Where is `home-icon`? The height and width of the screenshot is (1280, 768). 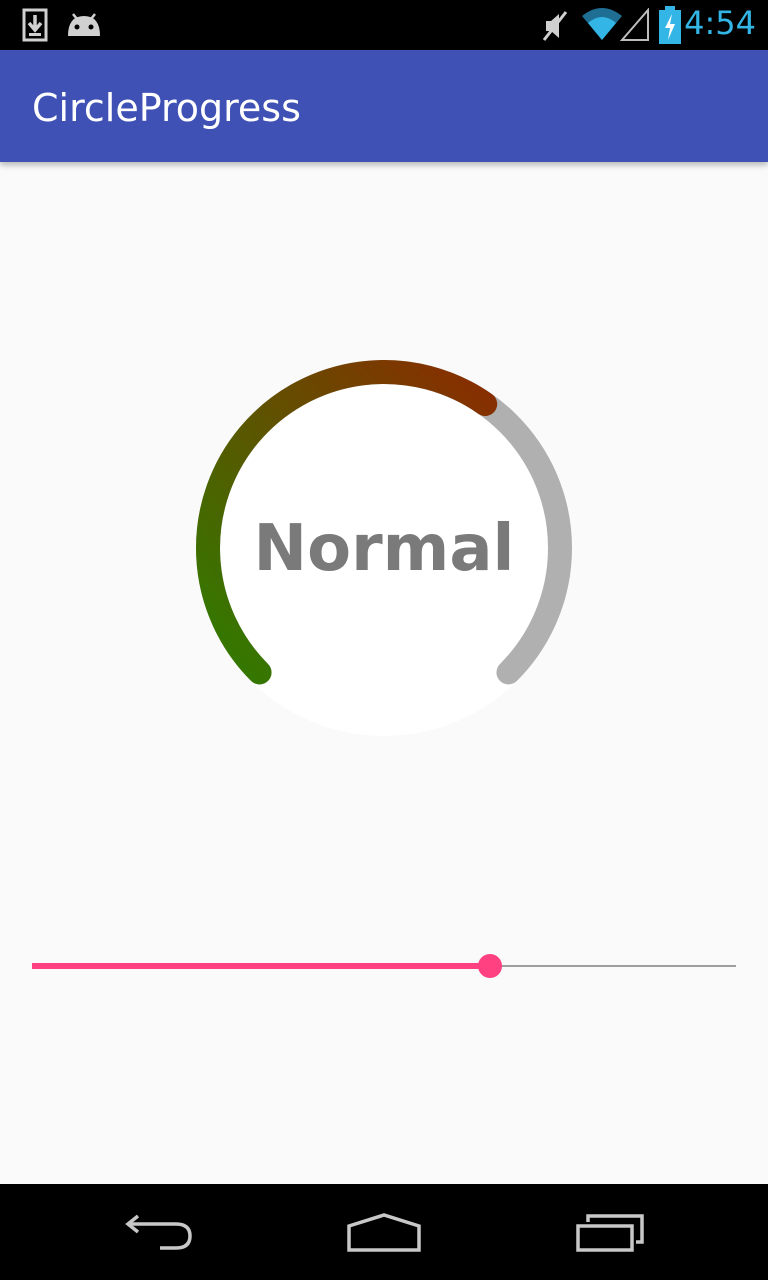 home-icon is located at coordinates (384, 1233).